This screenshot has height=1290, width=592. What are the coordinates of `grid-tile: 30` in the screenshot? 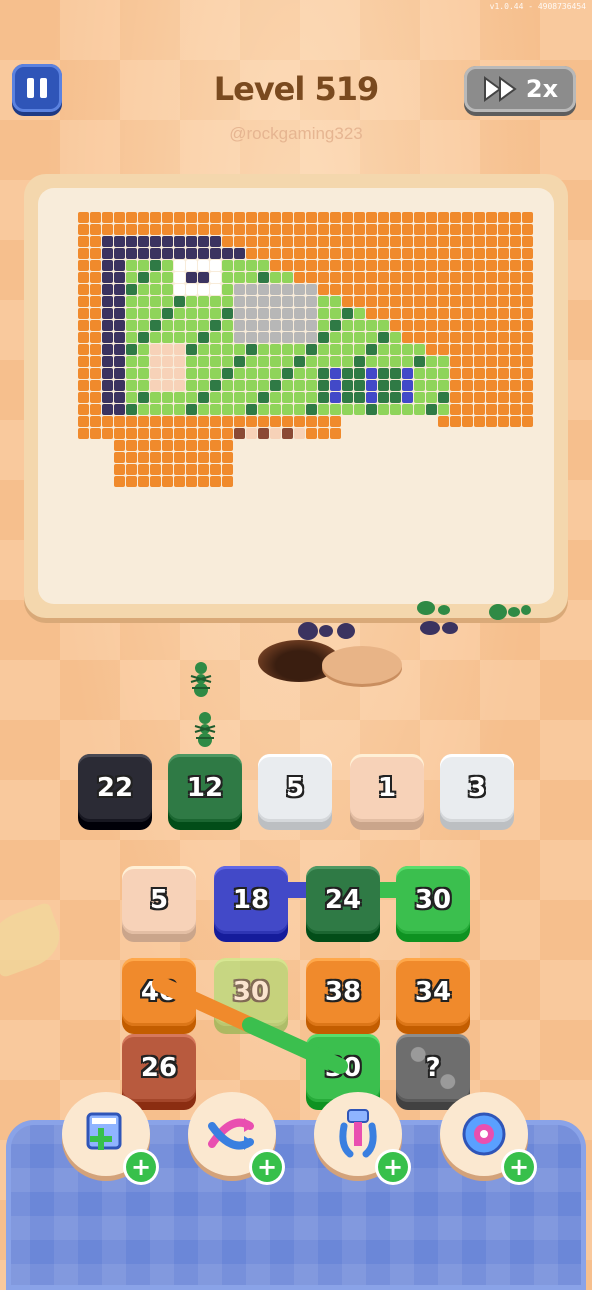 It's located at (433, 900).